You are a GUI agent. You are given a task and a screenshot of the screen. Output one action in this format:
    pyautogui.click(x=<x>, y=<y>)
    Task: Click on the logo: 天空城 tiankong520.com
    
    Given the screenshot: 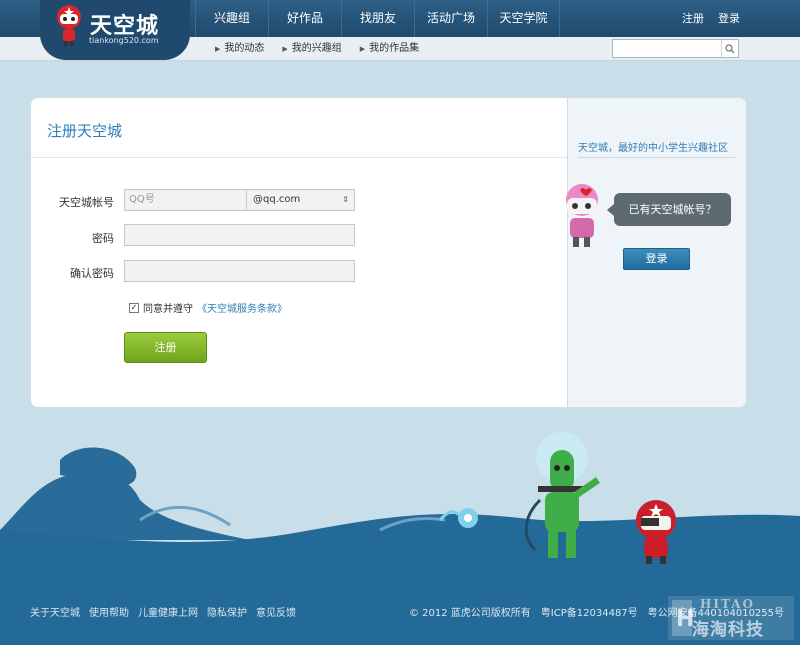 What is the action you would take?
    pyautogui.click(x=115, y=30)
    